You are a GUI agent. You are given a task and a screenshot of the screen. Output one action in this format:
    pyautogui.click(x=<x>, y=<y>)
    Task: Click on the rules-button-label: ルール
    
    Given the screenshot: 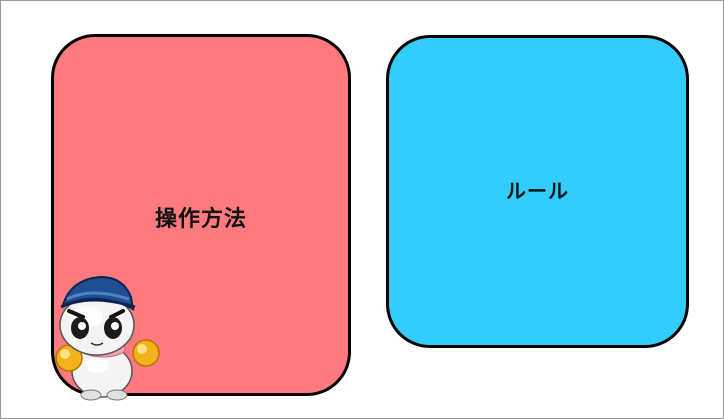 What is the action you would take?
    pyautogui.click(x=537, y=191)
    